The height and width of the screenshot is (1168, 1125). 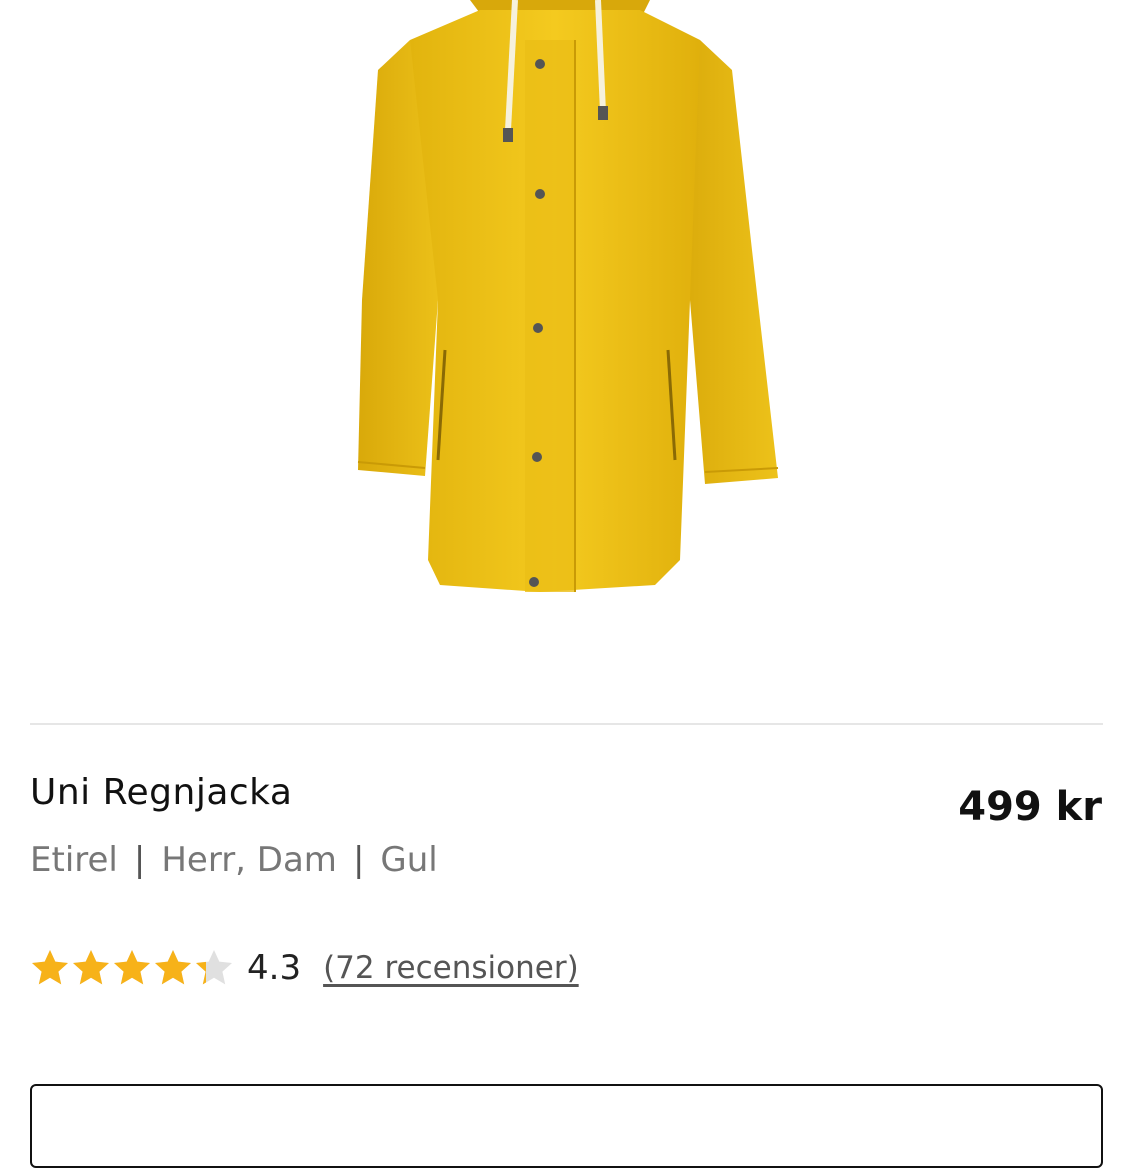 I want to click on divider, so click(x=566, y=724).